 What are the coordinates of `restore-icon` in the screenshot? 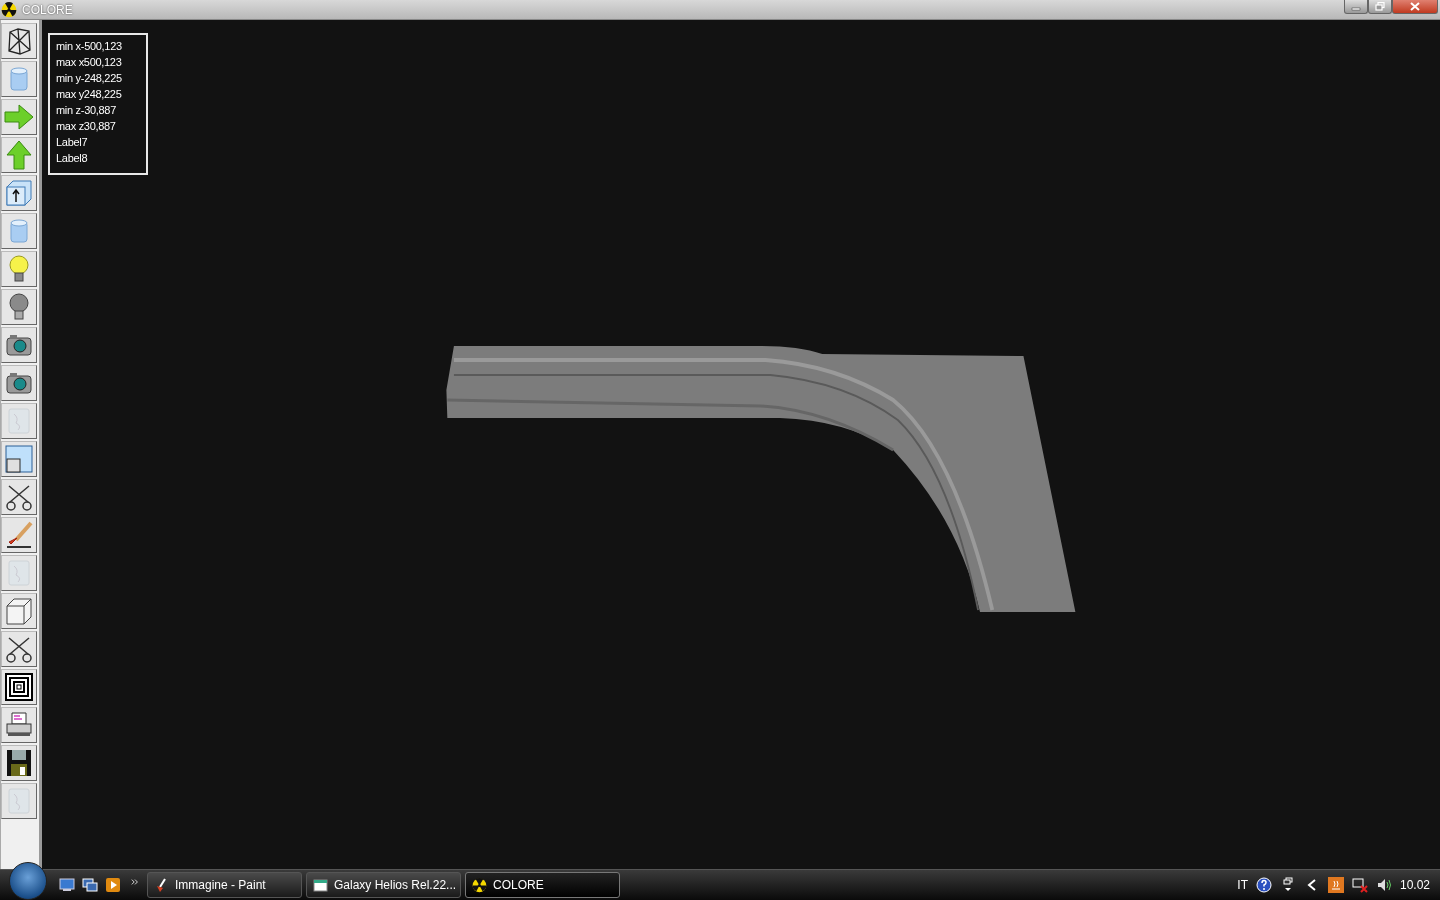 It's located at (1380, 6).